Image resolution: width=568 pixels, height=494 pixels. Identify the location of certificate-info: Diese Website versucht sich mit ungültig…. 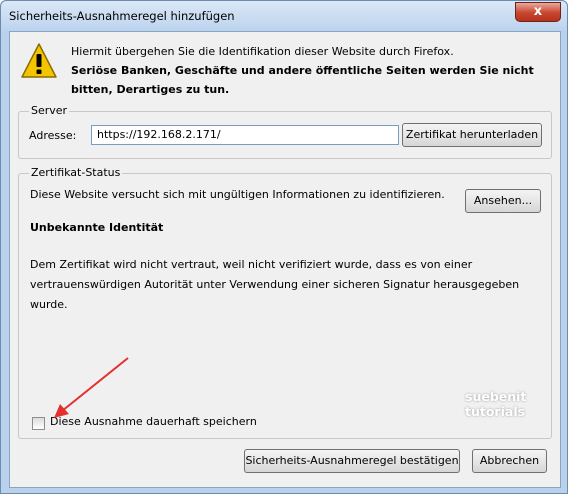
(237, 194).